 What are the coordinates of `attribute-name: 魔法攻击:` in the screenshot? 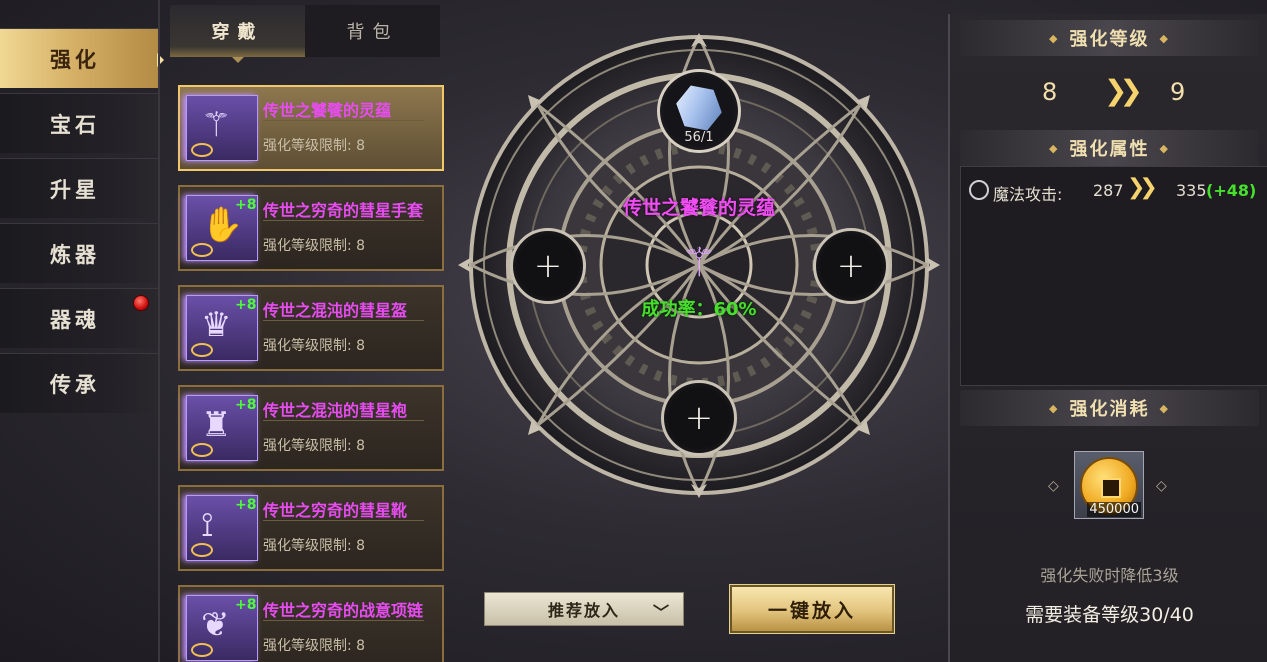 It's located at (1028, 194).